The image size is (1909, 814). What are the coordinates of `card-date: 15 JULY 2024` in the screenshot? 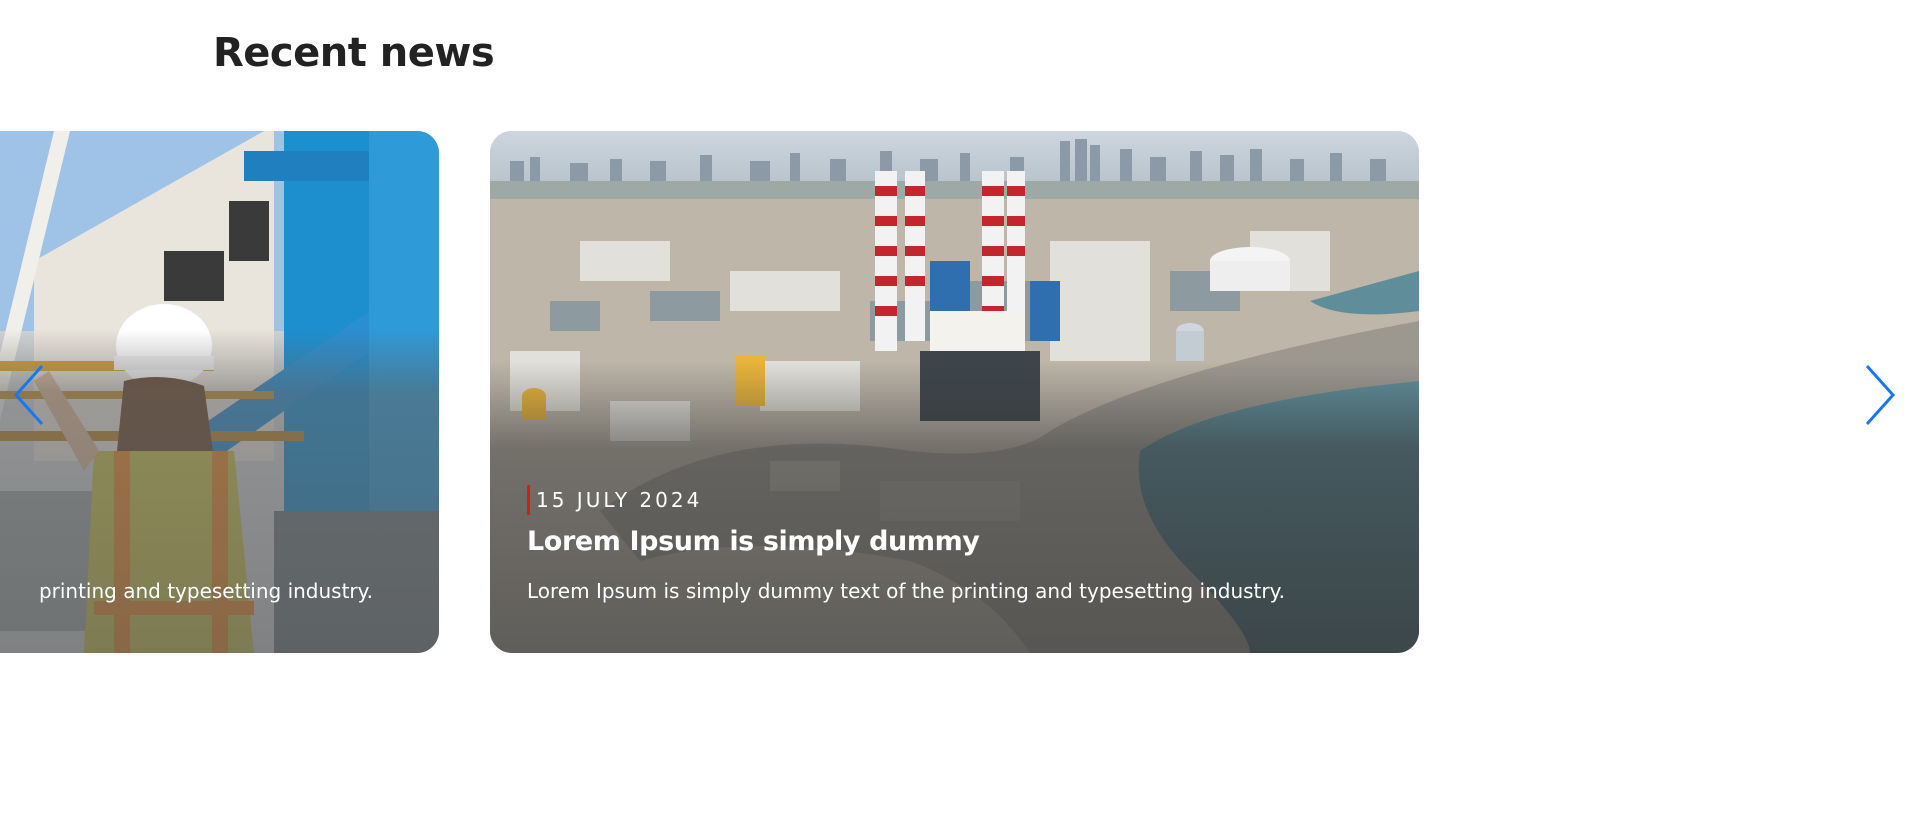 It's located at (614, 500).